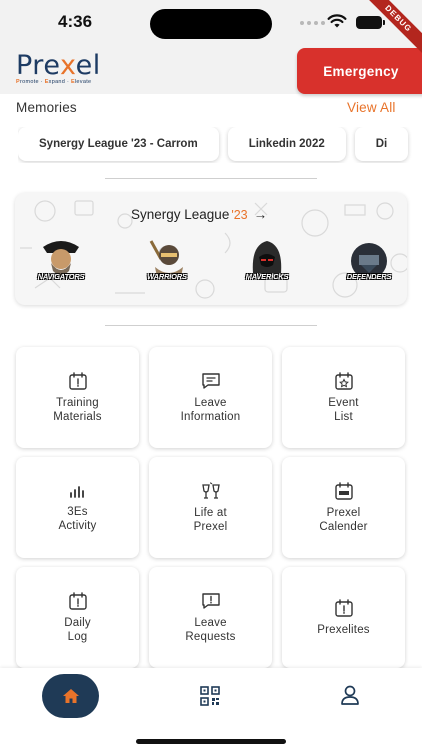 This screenshot has width=422, height=750. I want to click on calendar-star-icon, so click(343, 380).